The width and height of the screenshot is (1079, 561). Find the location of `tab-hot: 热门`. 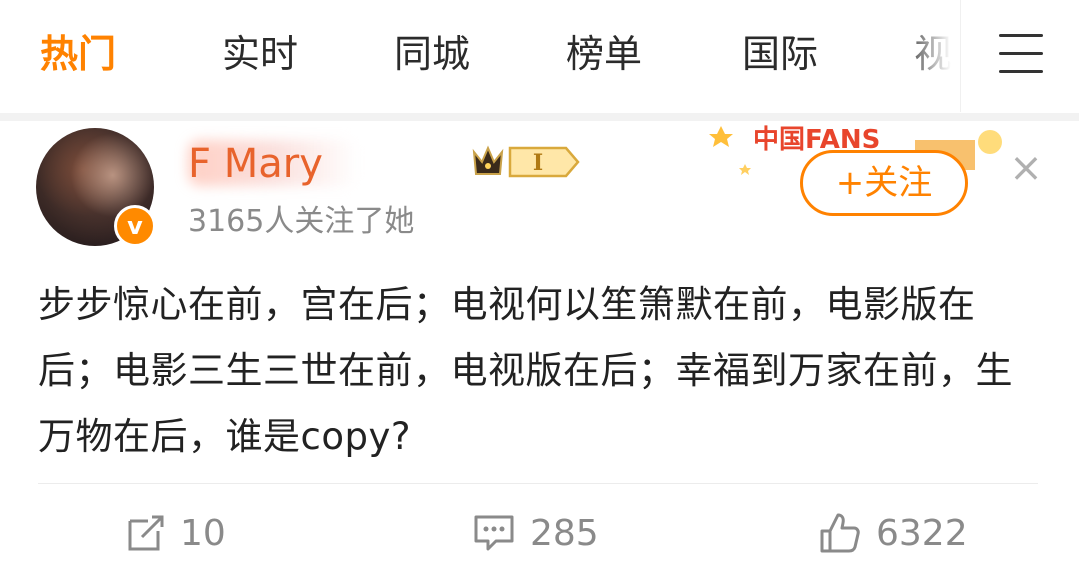

tab-hot: 热门 is located at coordinates (78, 54).